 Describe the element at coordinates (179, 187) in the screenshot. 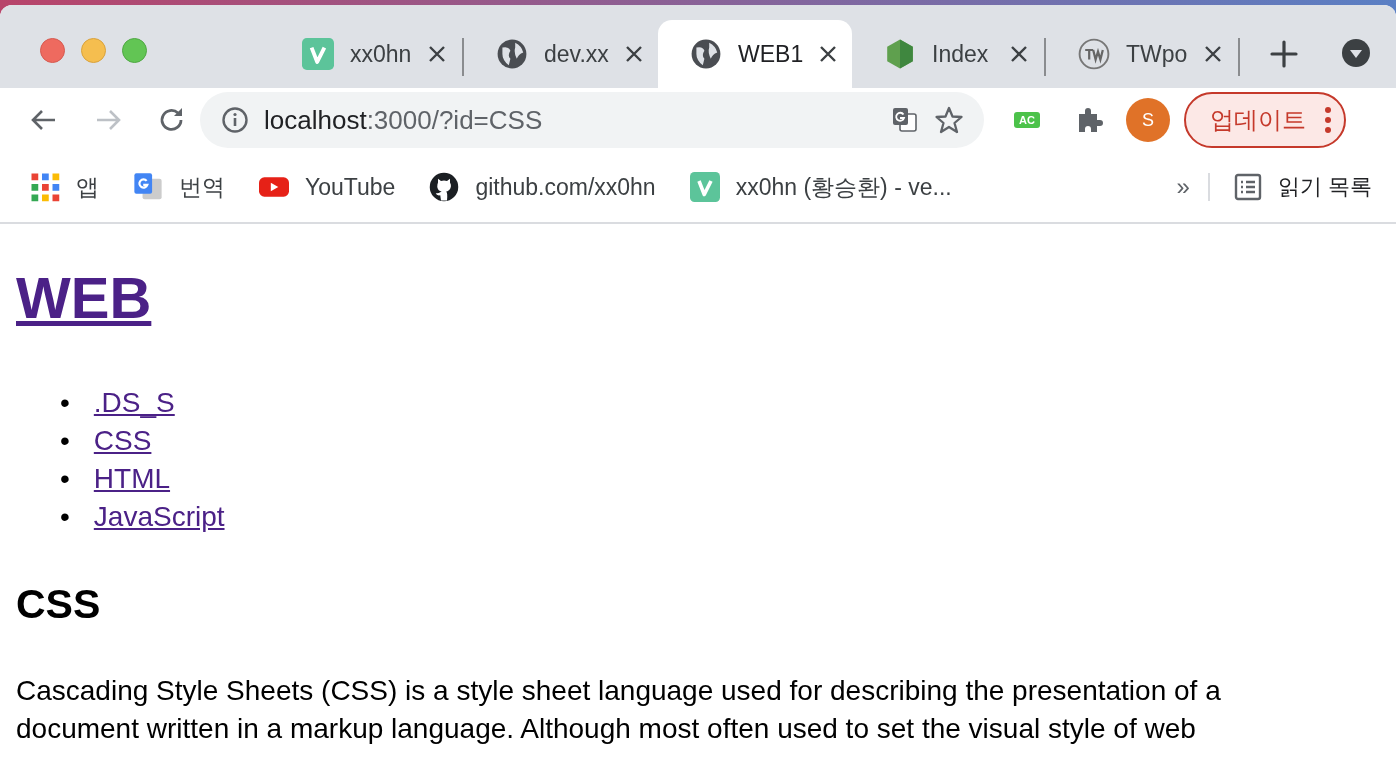

I see `bookmark-item: 번역` at that location.